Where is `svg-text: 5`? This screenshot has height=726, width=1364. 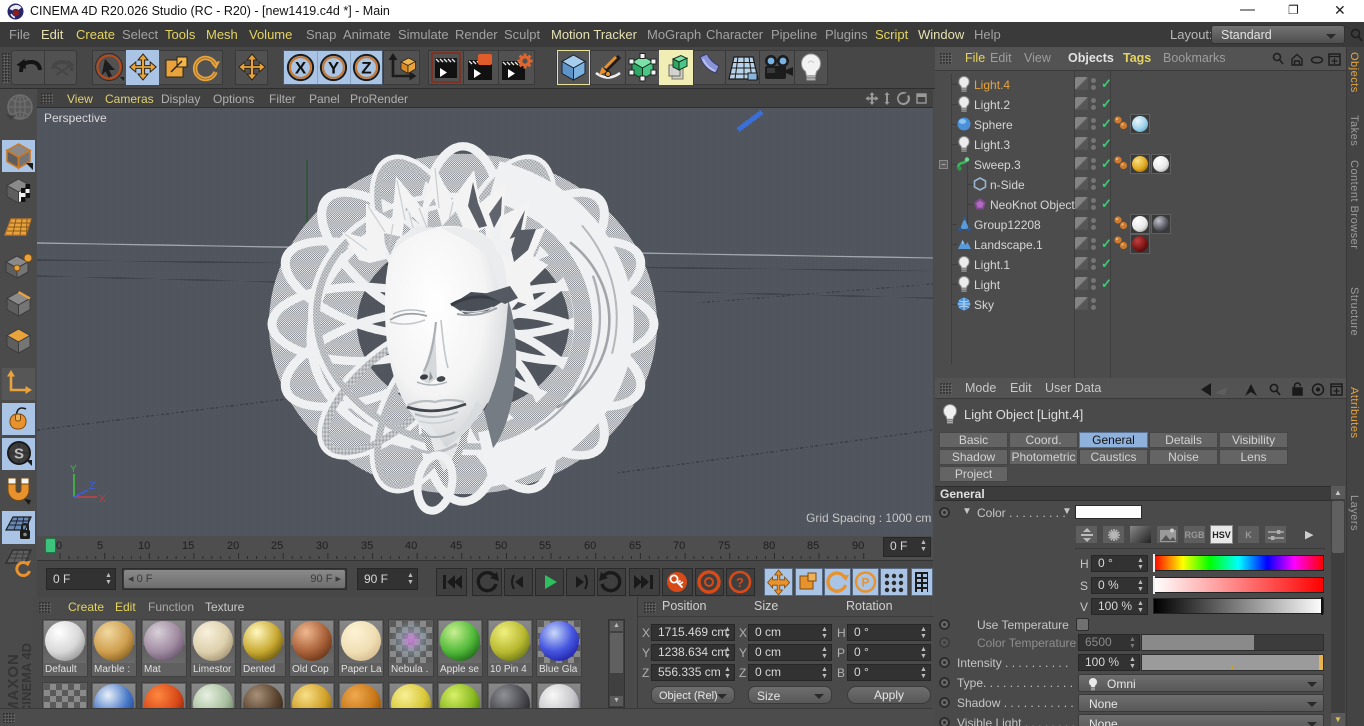 svg-text: 5 is located at coordinates (100, 546).